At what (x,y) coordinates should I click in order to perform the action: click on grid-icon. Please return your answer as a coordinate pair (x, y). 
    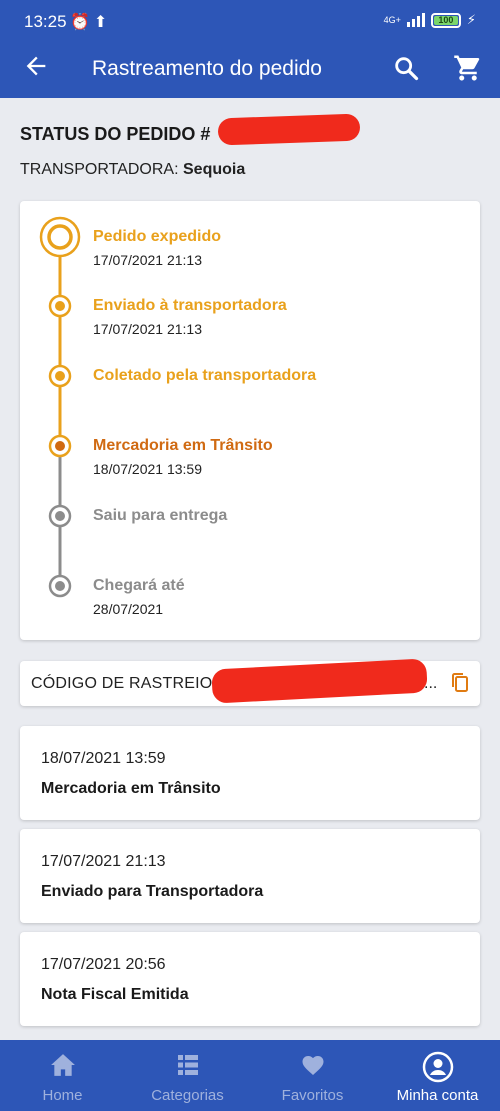
    Looking at the image, I should click on (187, 1065).